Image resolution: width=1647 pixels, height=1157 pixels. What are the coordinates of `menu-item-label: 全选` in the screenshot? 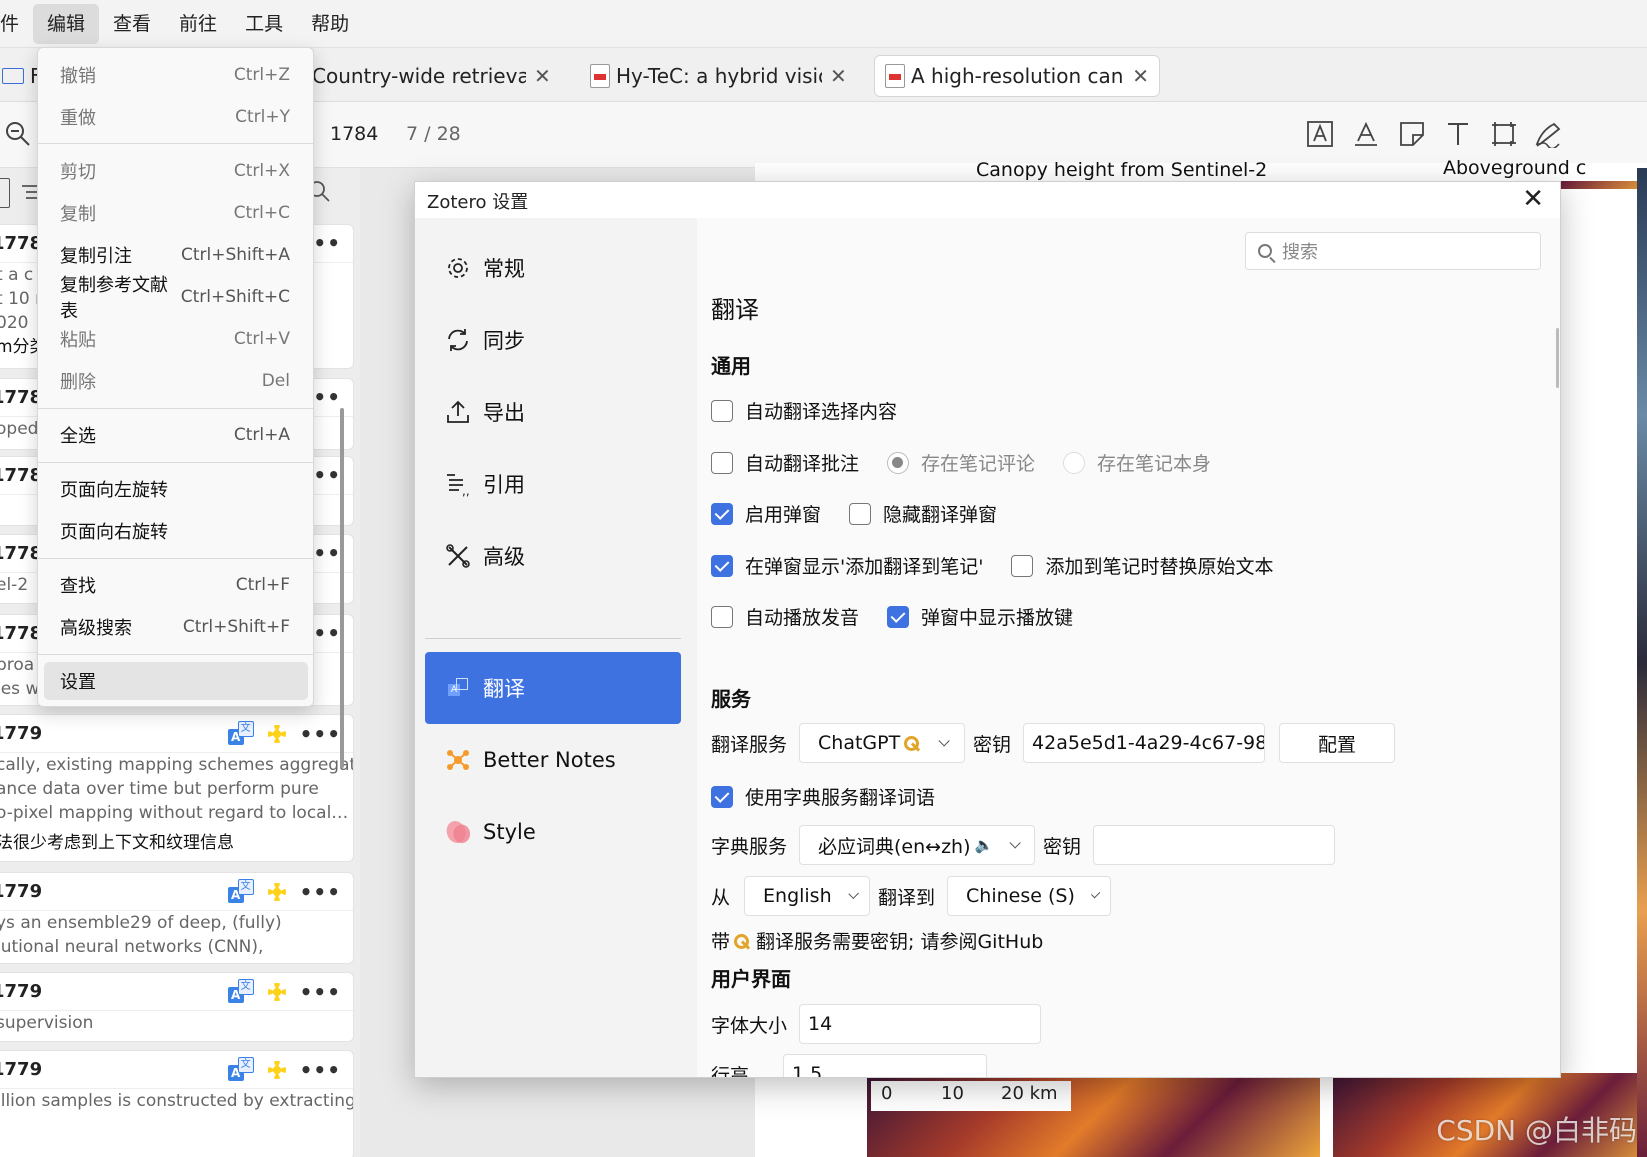 It's located at (78, 436).